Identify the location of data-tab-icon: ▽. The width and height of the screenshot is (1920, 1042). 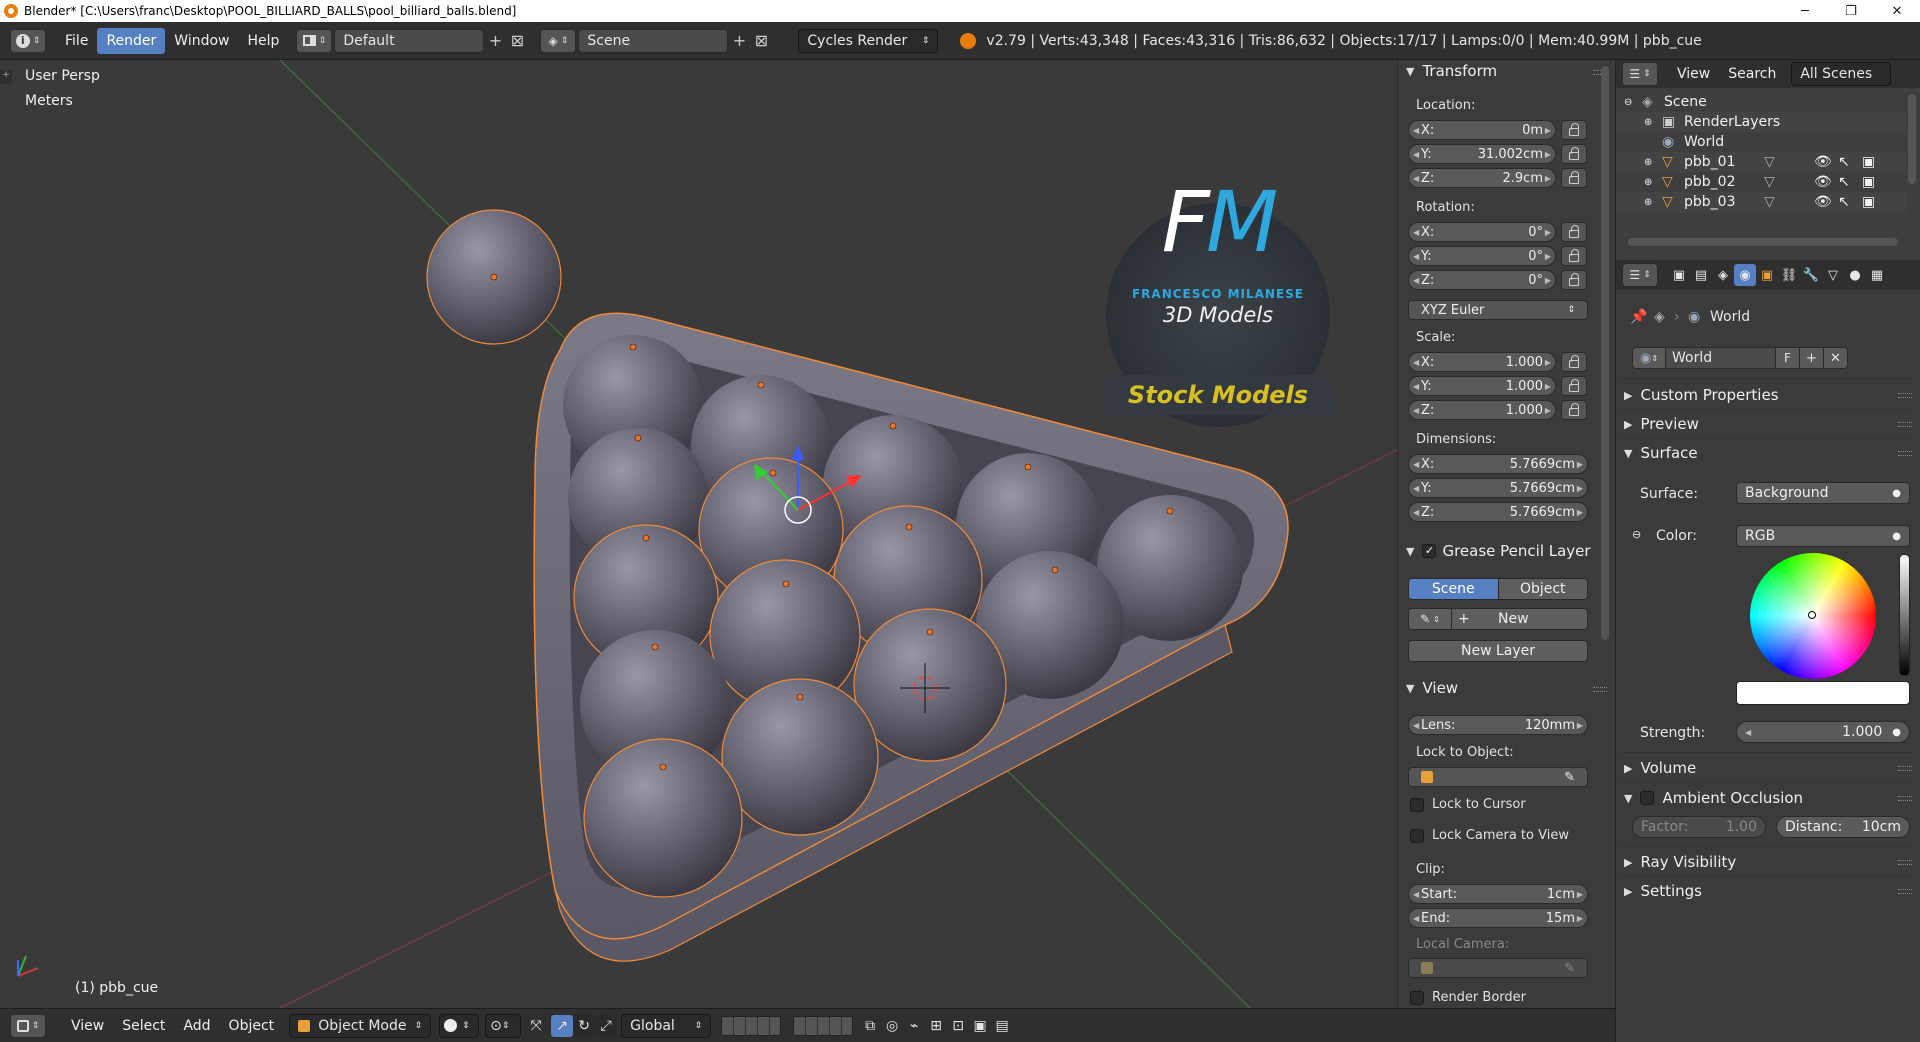
(1833, 275).